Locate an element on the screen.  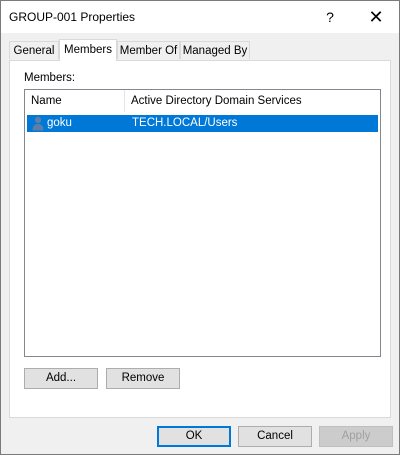
close-button: ✕ is located at coordinates (376, 17).